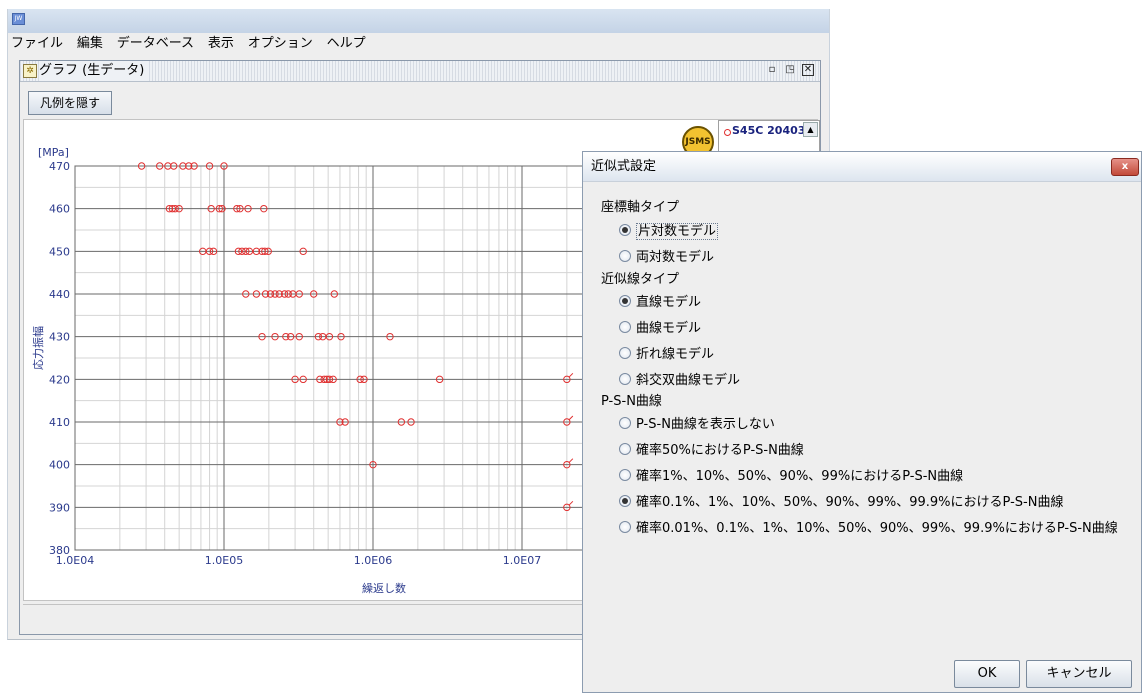  What do you see at coordinates (522, 560) in the screenshot?
I see `x-tick-label: 1.0E07` at bounding box center [522, 560].